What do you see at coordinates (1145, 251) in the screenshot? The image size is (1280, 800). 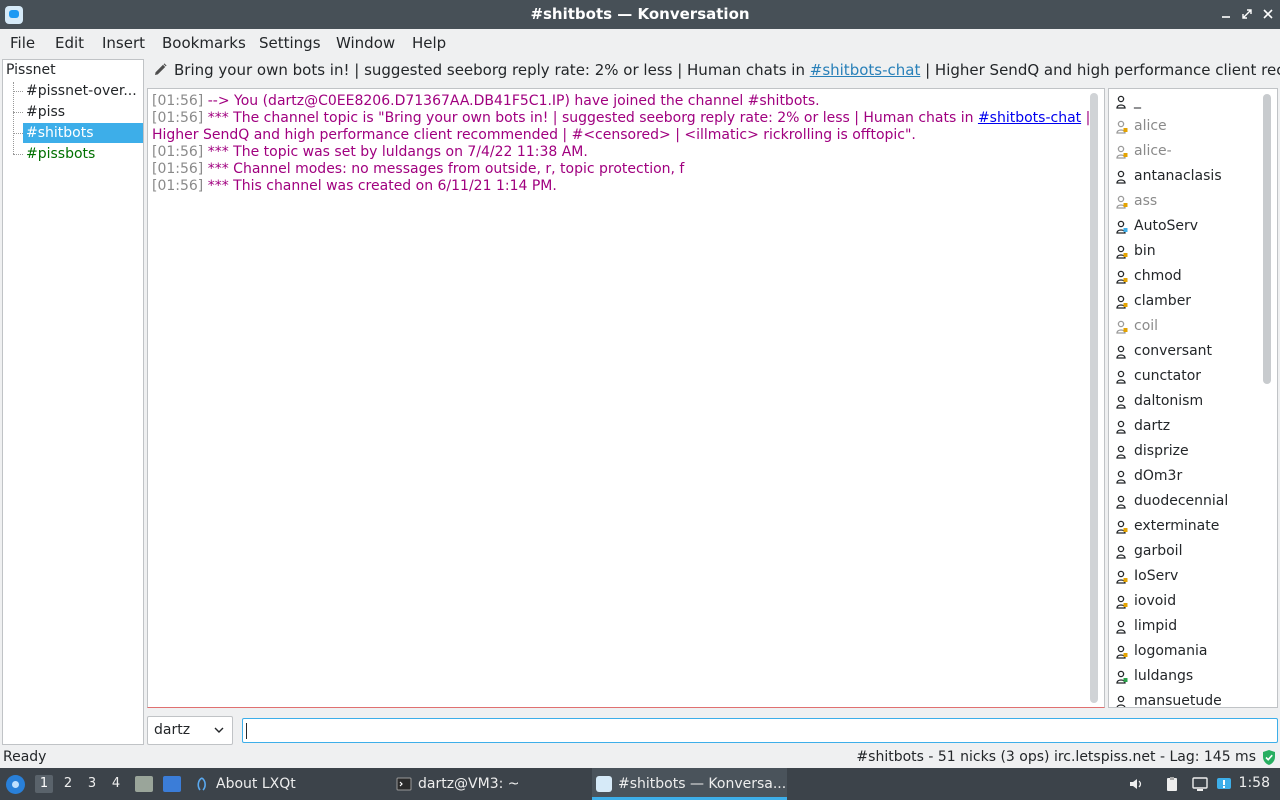 I see `nick-name: bin` at bounding box center [1145, 251].